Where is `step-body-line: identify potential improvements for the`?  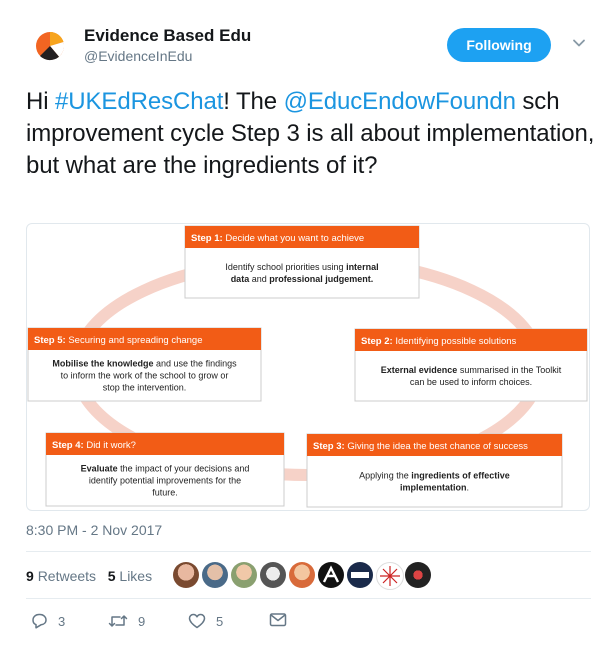
step-body-line: identify potential improvements for the is located at coordinates (165, 481).